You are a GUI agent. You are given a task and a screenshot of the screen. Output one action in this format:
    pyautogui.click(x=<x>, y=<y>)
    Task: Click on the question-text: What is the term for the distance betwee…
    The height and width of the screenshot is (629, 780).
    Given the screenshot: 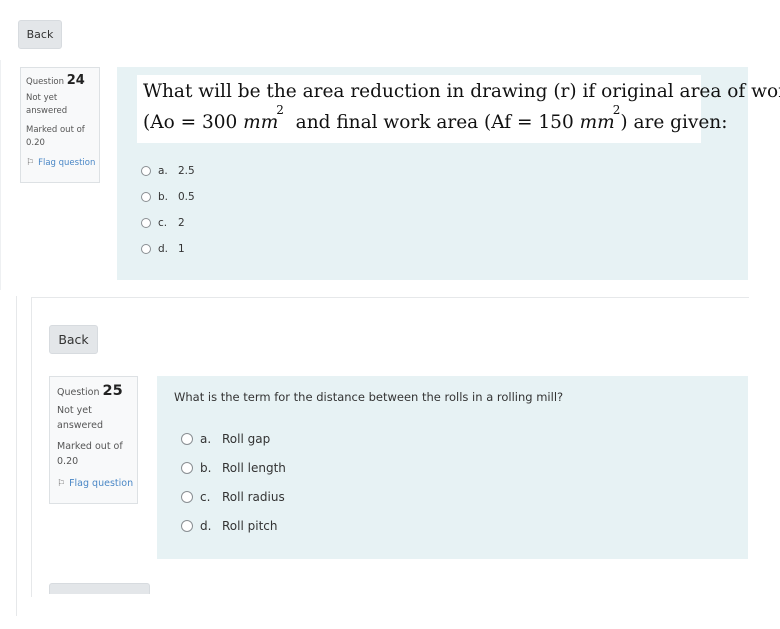 What is the action you would take?
    pyautogui.click(x=369, y=397)
    